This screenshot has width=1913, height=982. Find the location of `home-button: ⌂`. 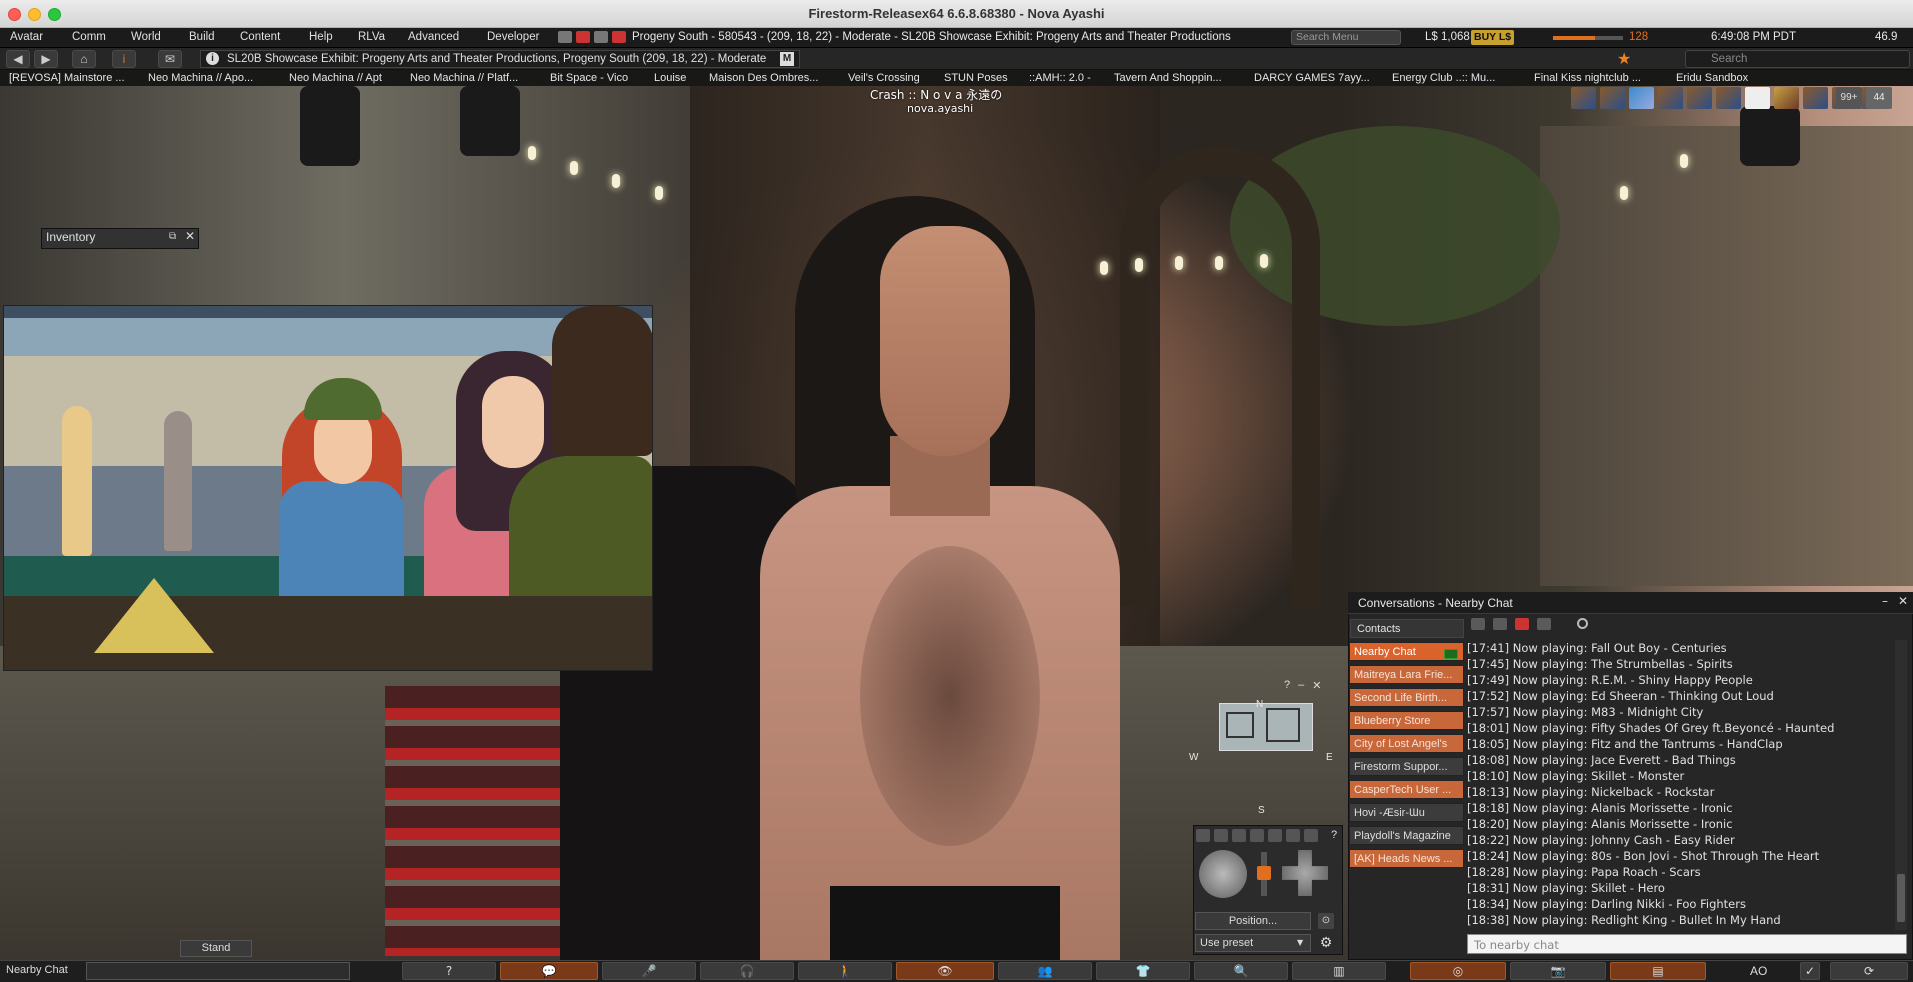

home-button: ⌂ is located at coordinates (84, 59).